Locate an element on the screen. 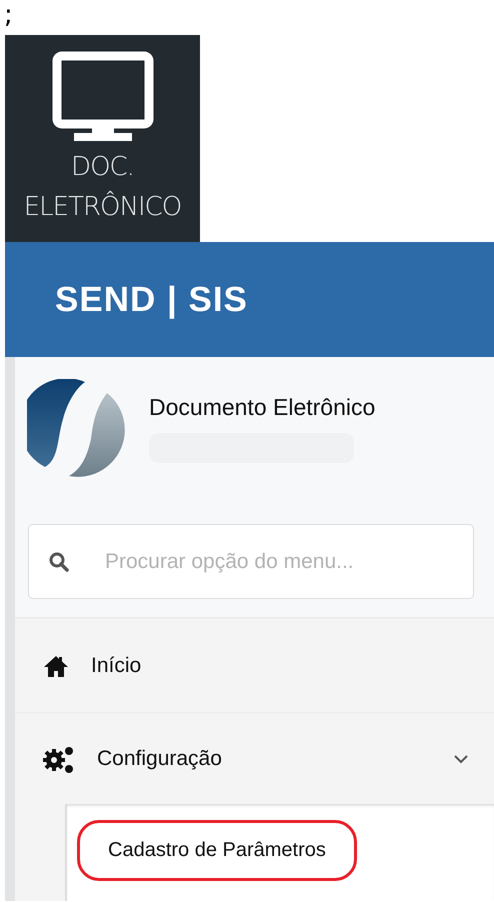  app-title: Documento Eletrônico is located at coordinates (262, 407).